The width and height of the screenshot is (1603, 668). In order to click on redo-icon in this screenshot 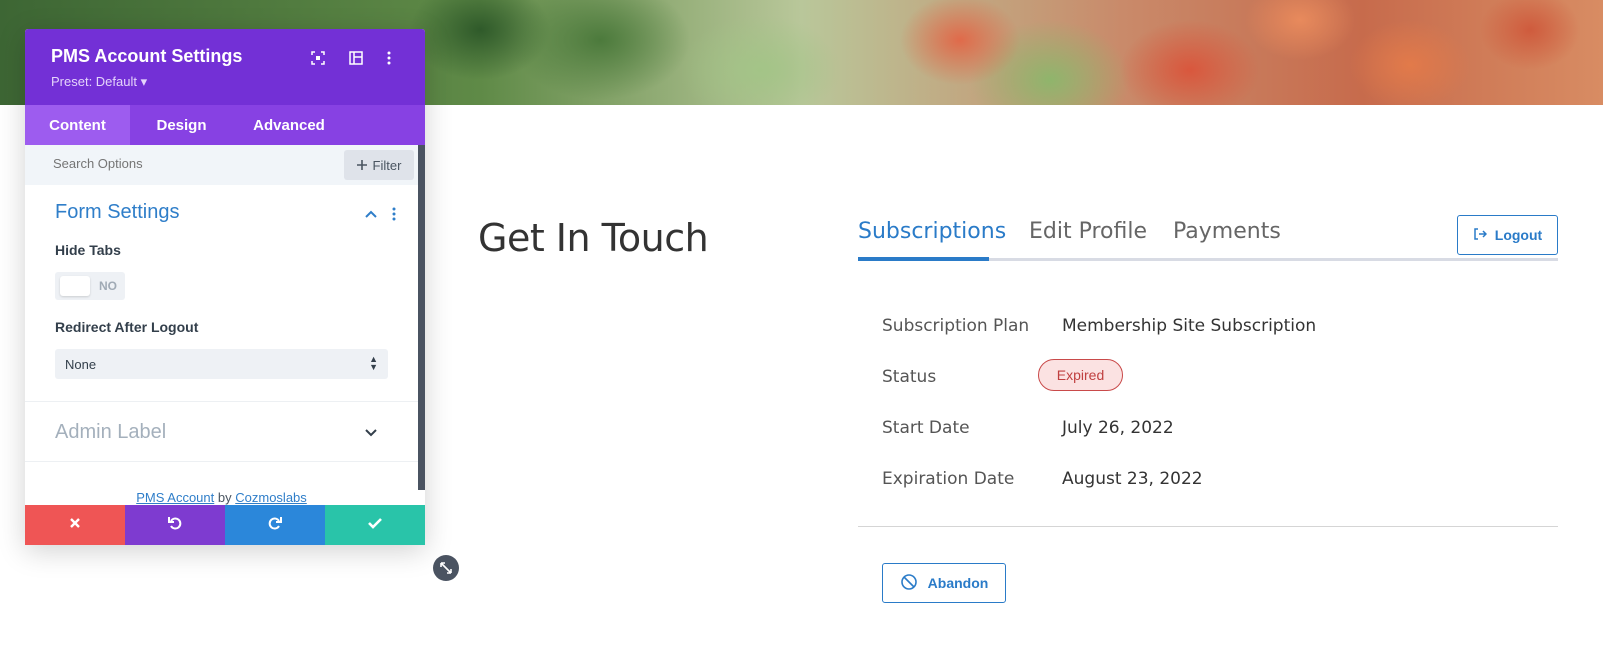, I will do `click(275, 525)`.